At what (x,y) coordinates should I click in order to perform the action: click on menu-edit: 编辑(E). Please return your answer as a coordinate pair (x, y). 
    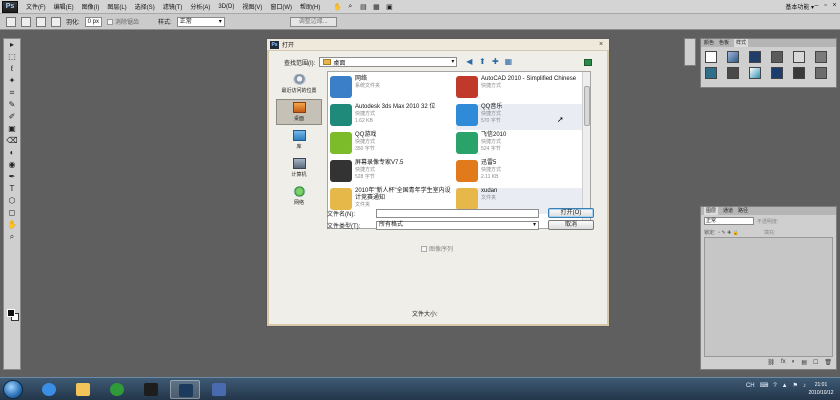
    Looking at the image, I should click on (64, 6).